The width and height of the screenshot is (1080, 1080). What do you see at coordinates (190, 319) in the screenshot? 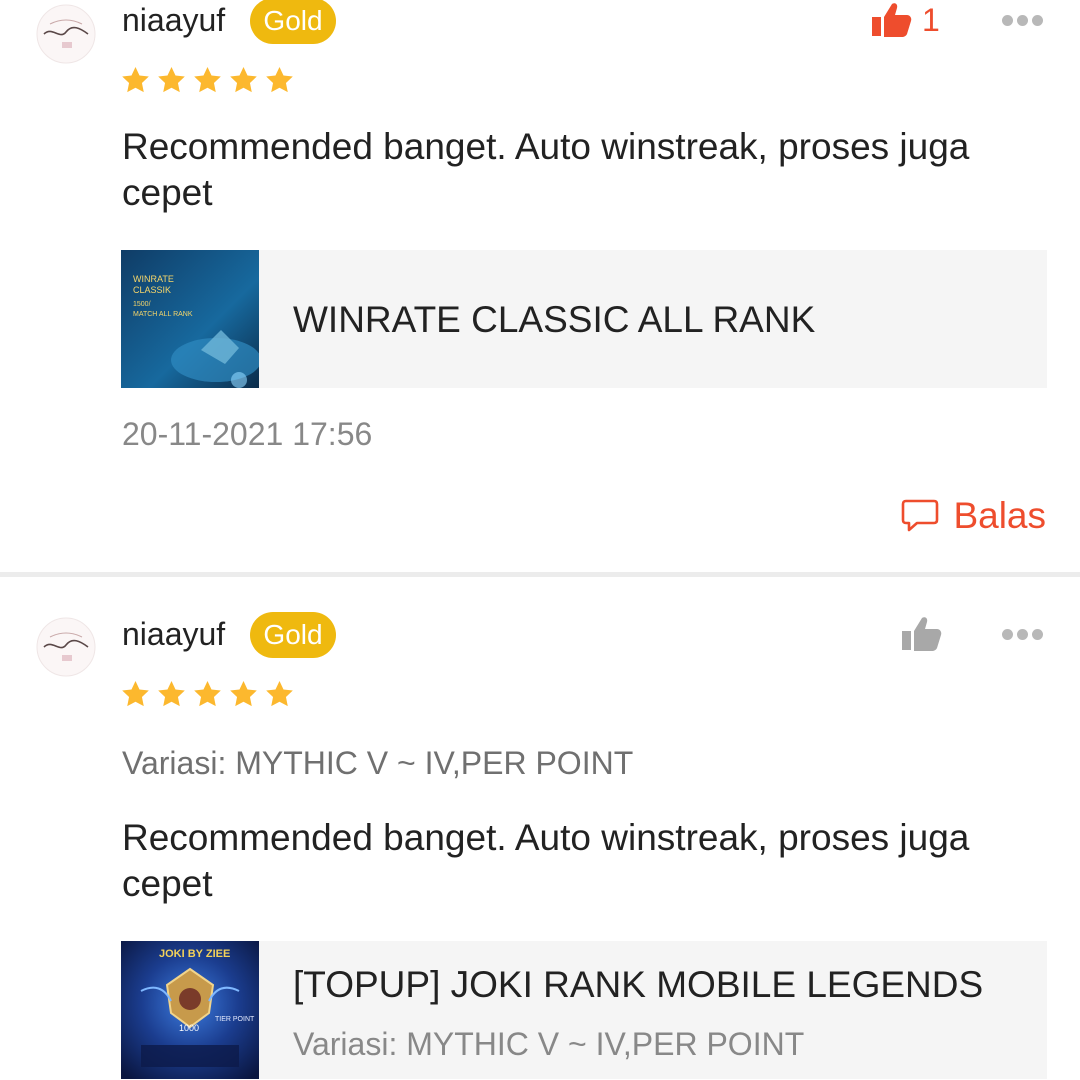
I see `product-thumbnail: WINRATE CLASSIK 1500/ MATCH ALL RANK` at bounding box center [190, 319].